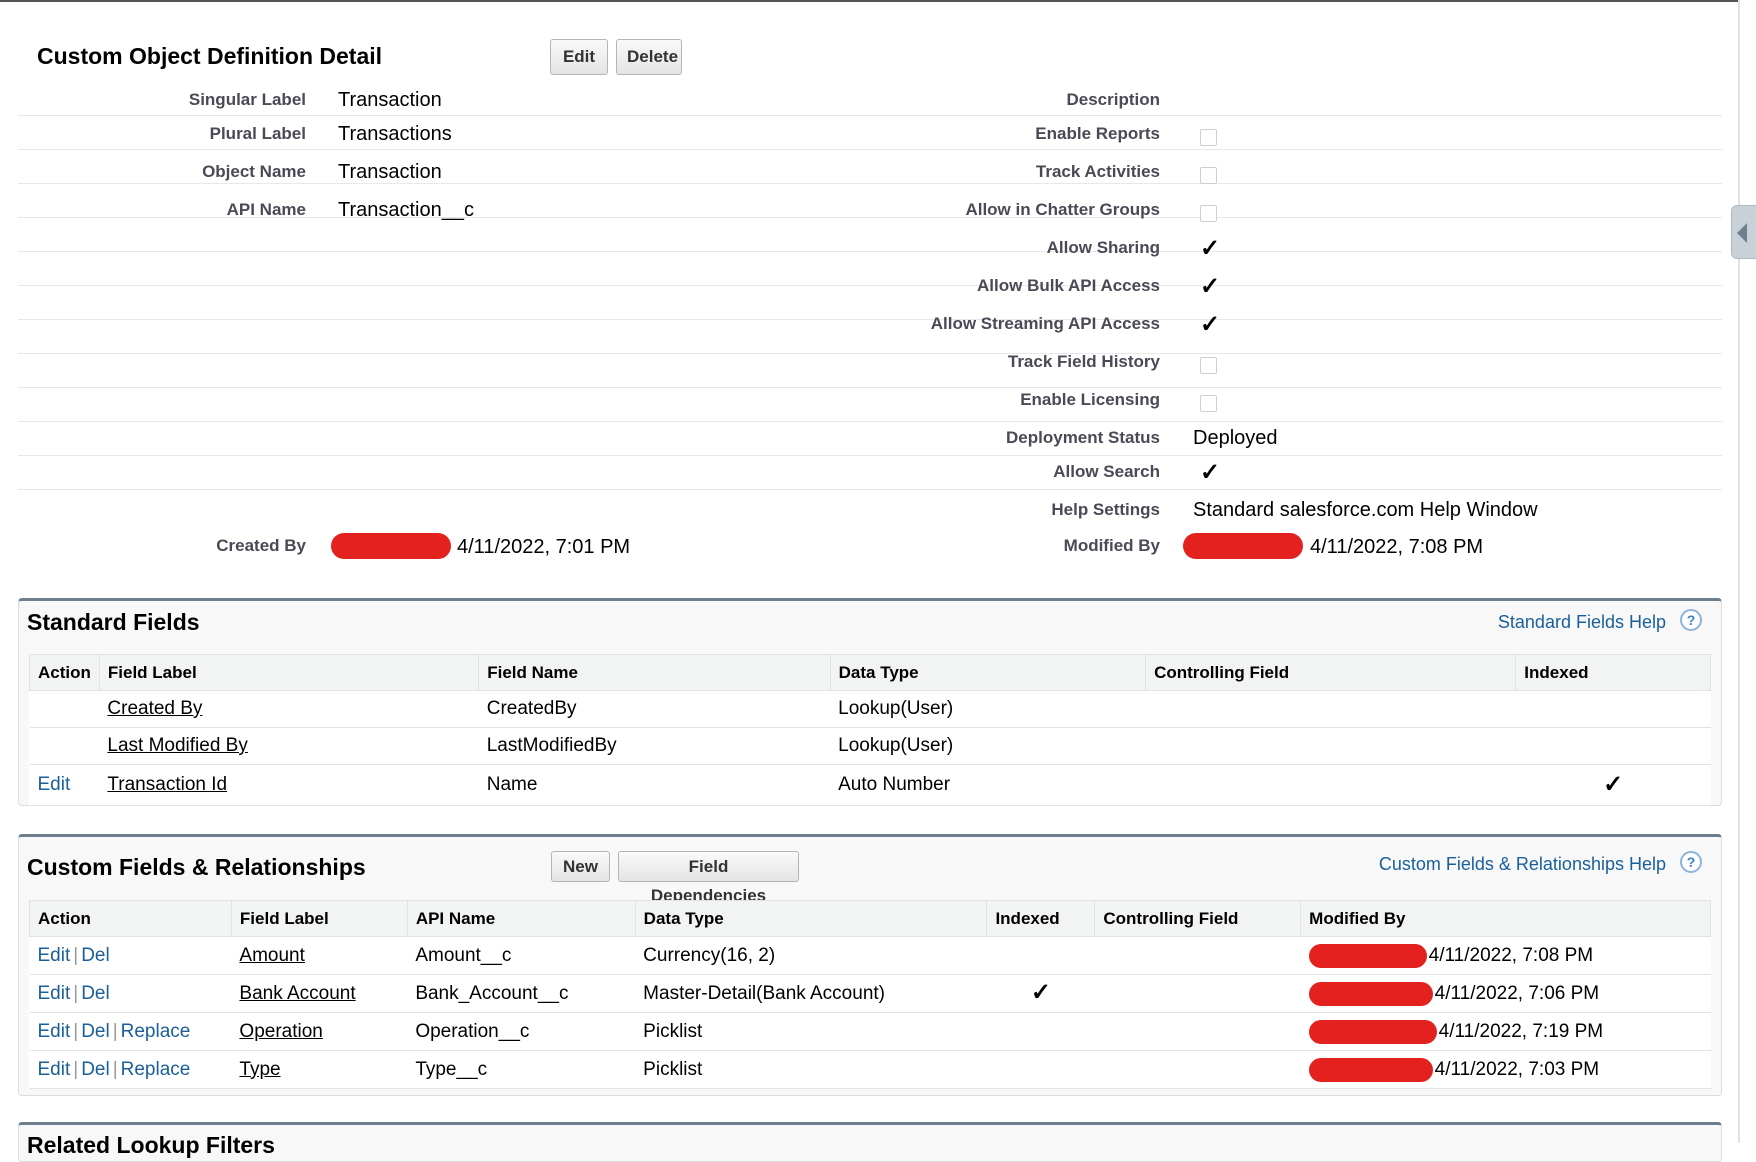 This screenshot has width=1756, height=1162. What do you see at coordinates (210, 56) in the screenshot?
I see `page-title: Custom Object Definition Detail` at bounding box center [210, 56].